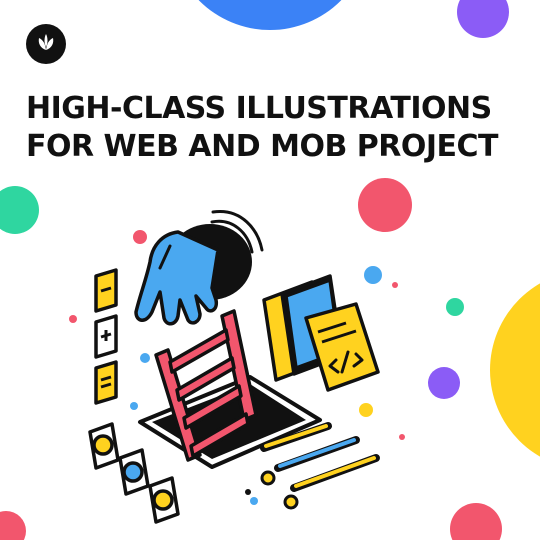 This screenshot has width=540, height=540. What do you see at coordinates (106, 290) in the screenshot?
I see `minus-key` at bounding box center [106, 290].